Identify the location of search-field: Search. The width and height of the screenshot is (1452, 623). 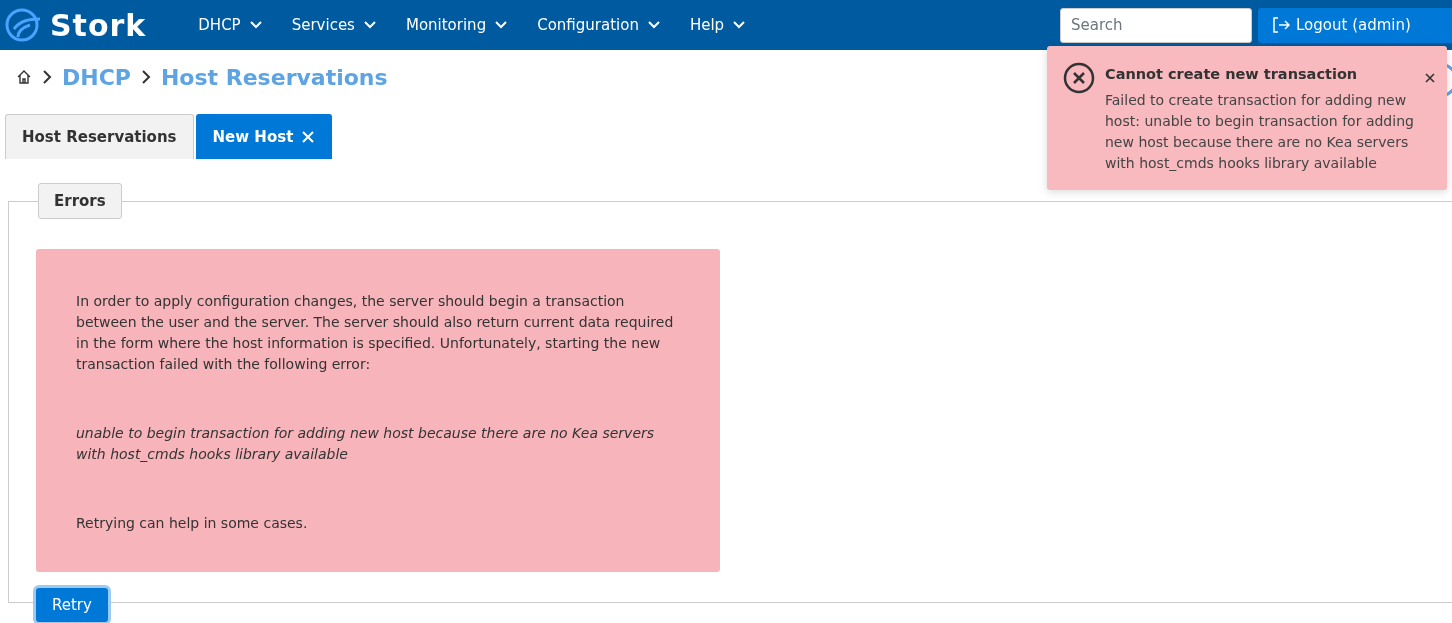
(1156, 25).